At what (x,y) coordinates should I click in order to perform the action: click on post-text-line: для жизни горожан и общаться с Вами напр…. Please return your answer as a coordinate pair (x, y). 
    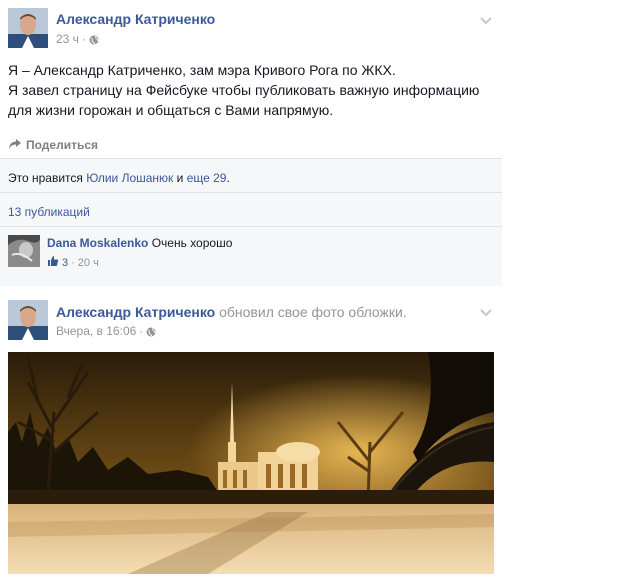
    Looking at the image, I should click on (171, 110).